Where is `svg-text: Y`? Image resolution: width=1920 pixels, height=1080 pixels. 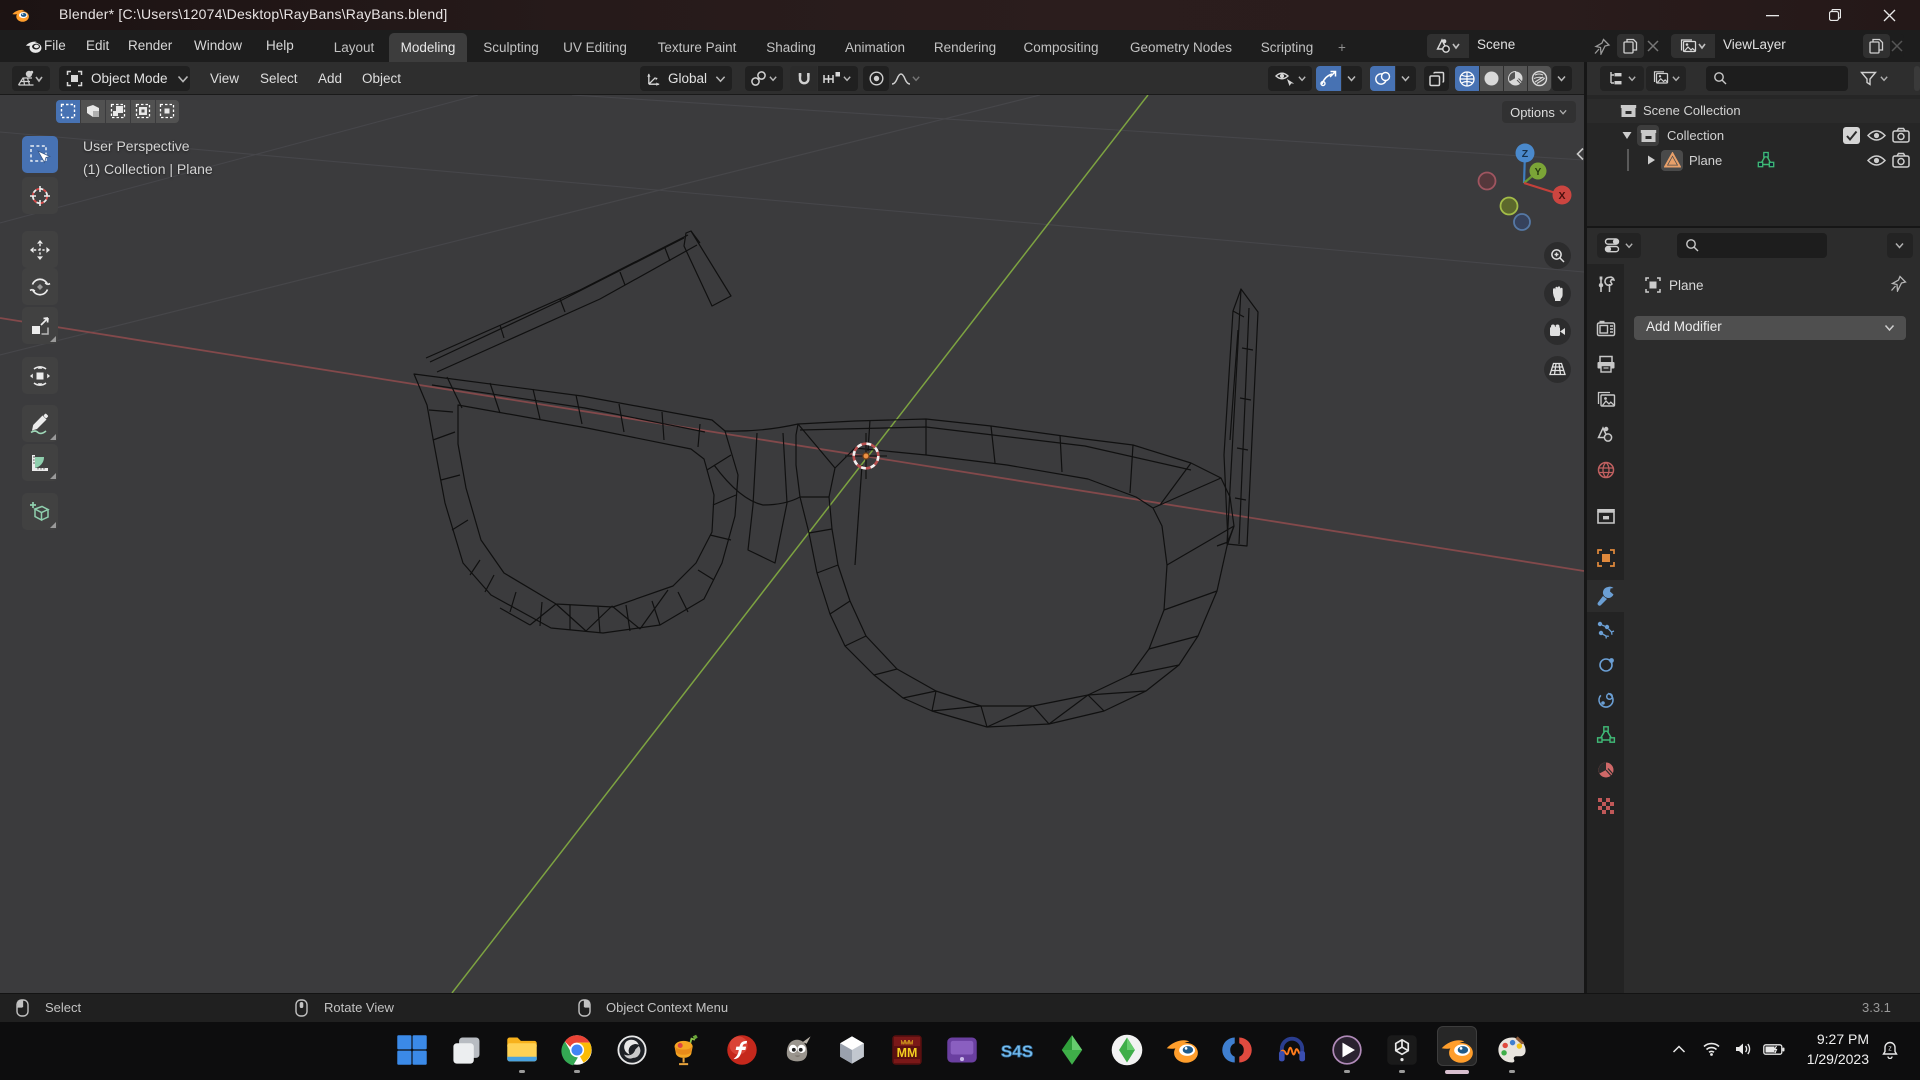
svg-text: Y is located at coordinates (1538, 172).